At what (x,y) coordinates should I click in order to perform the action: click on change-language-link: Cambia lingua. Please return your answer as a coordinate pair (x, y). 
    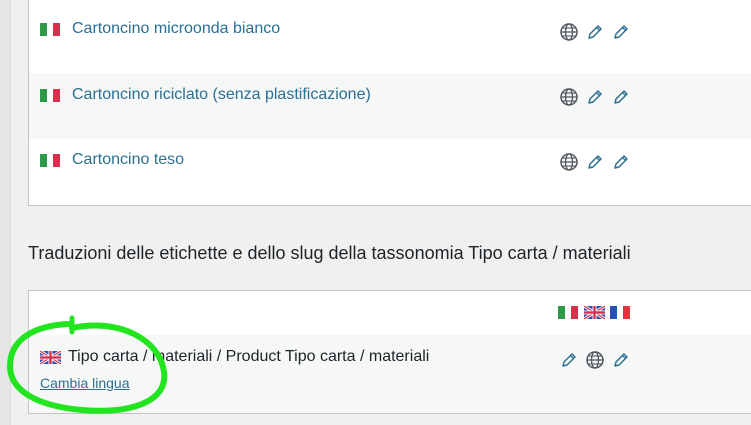
    Looking at the image, I should click on (85, 383).